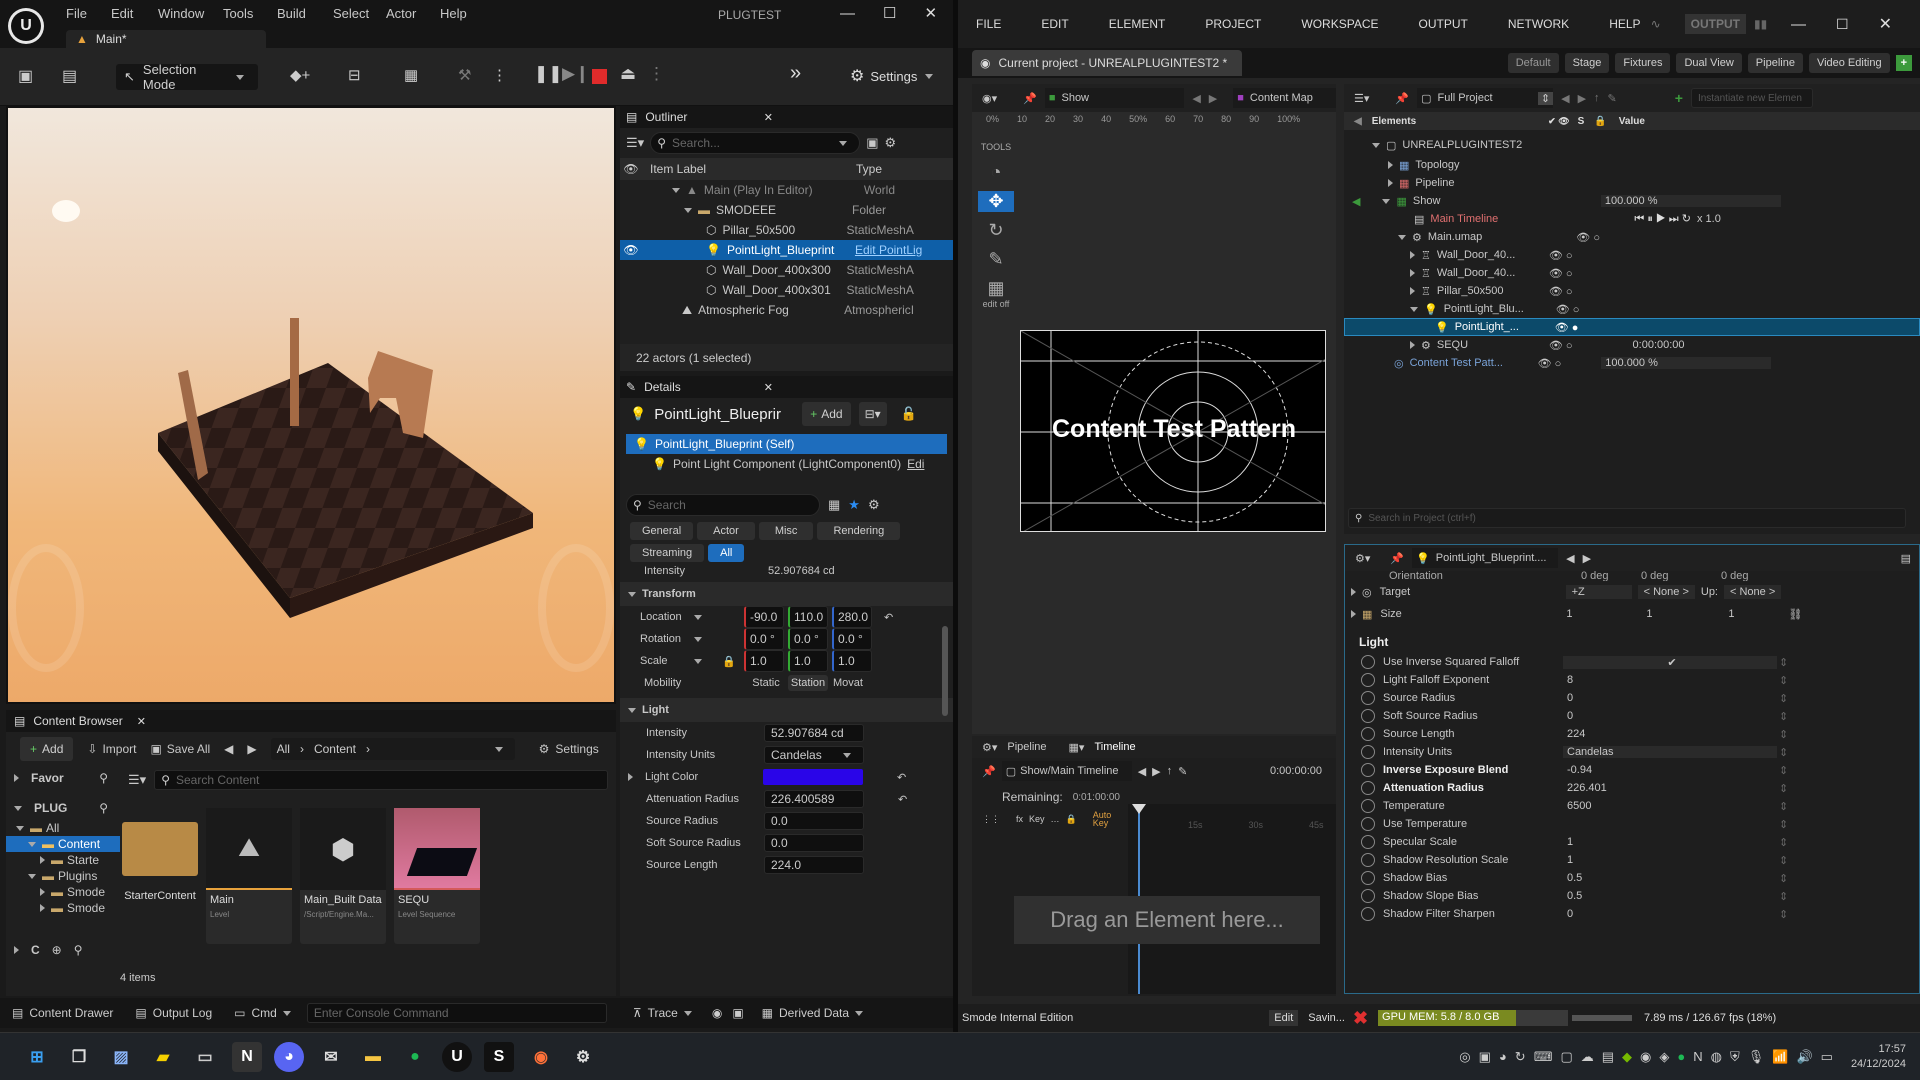 The height and width of the screenshot is (1080, 1920). Describe the element at coordinates (63, 908) in the screenshot. I see `tree-smode: ▬ Smode` at that location.